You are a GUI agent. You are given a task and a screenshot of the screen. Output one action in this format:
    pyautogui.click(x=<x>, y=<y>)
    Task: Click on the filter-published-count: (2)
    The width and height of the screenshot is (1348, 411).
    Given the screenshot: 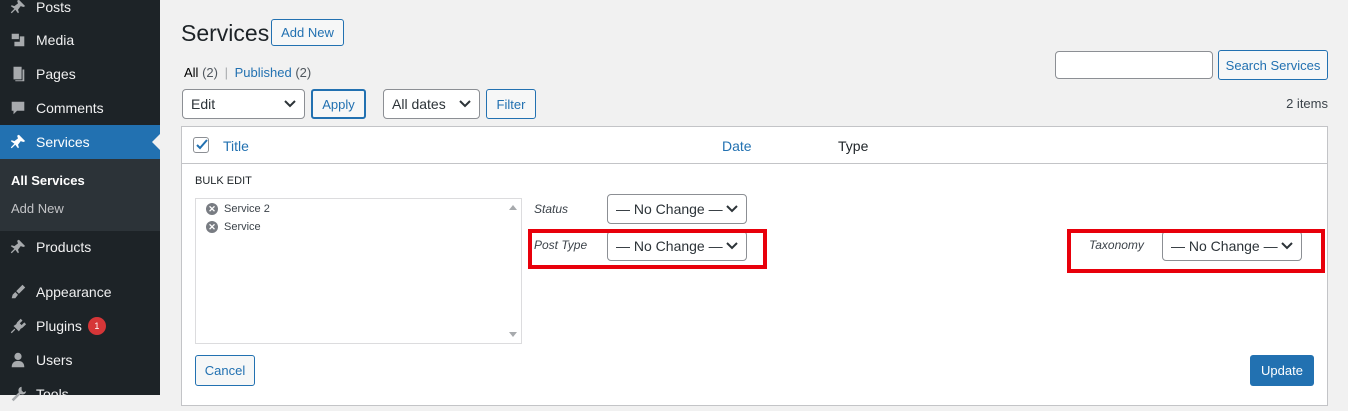 What is the action you would take?
    pyautogui.click(x=303, y=72)
    